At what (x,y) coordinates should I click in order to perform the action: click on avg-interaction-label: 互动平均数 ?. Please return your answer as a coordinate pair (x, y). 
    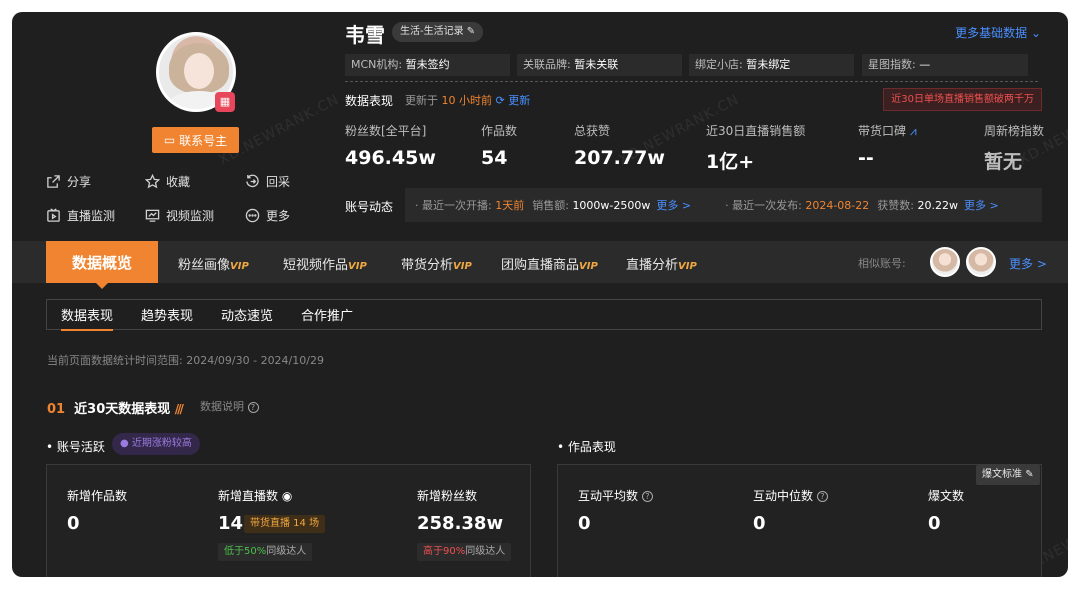
    Looking at the image, I should click on (615, 495).